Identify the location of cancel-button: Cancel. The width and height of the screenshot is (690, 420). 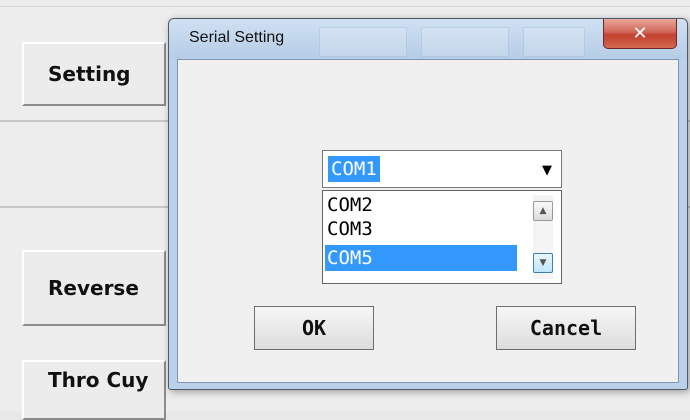
(566, 328).